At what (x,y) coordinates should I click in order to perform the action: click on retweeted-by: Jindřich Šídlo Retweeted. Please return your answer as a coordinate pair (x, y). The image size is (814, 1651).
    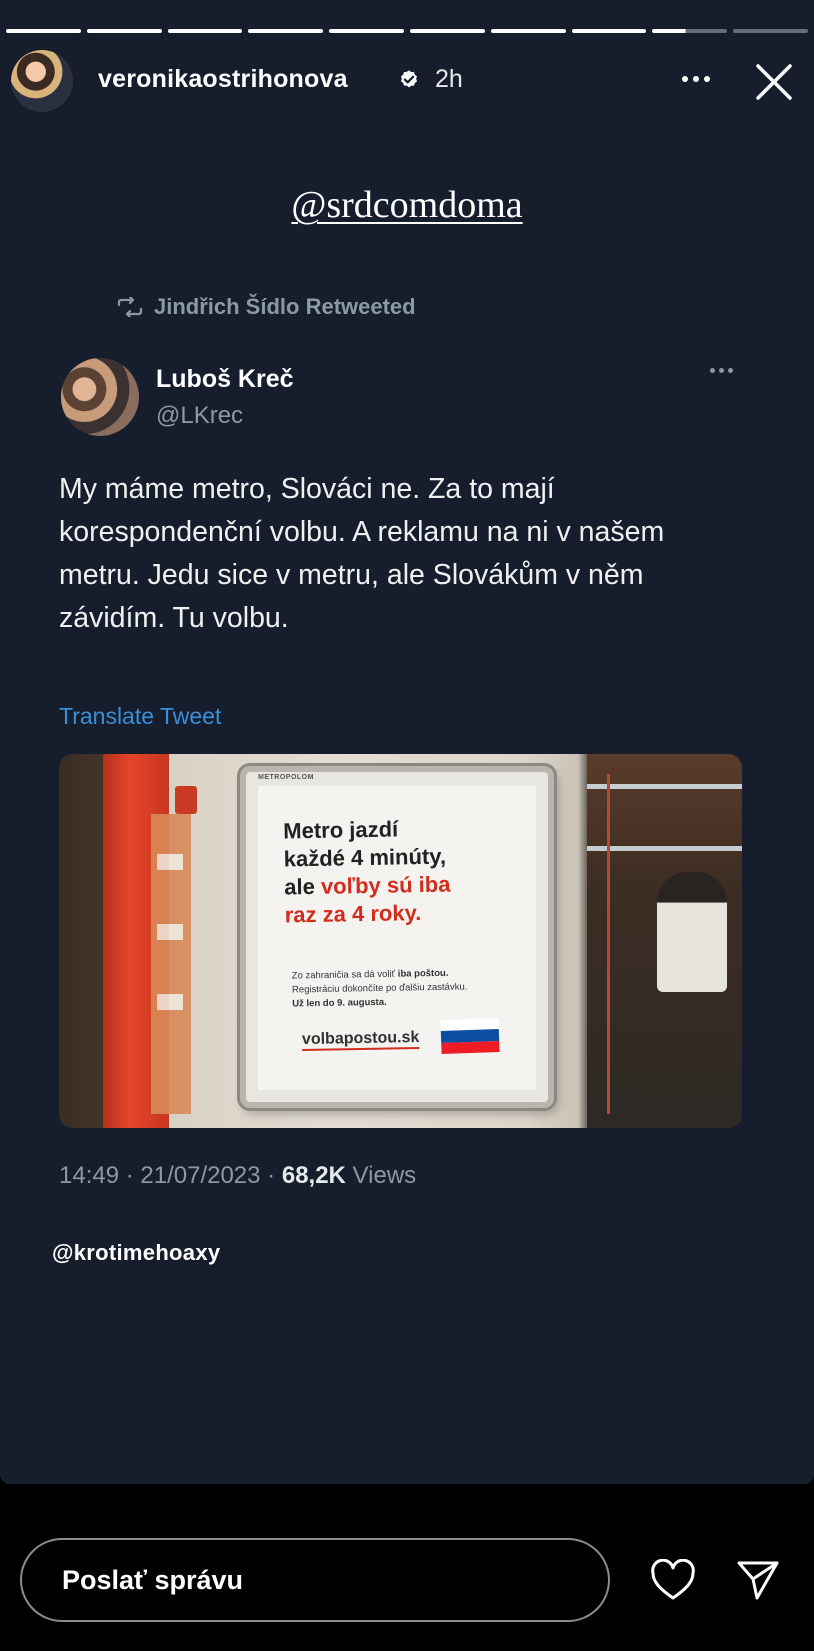
    Looking at the image, I should click on (285, 306).